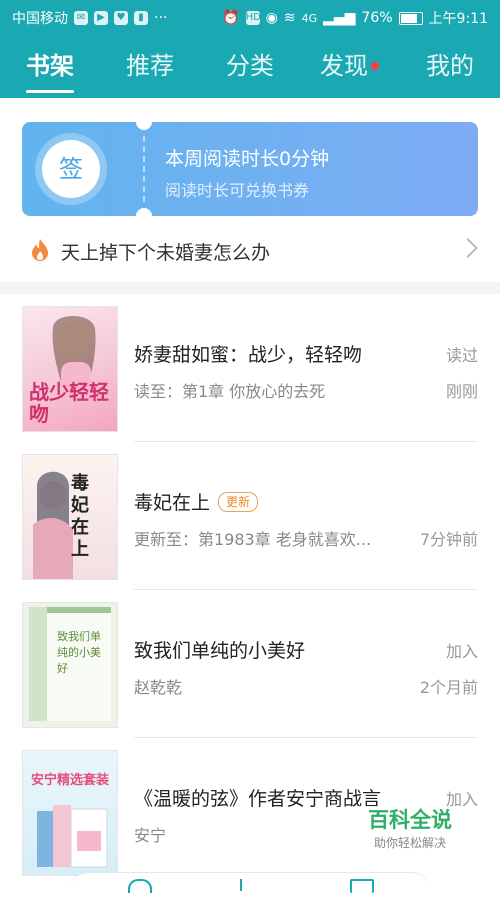  I want to click on battery-icon, so click(410, 18).